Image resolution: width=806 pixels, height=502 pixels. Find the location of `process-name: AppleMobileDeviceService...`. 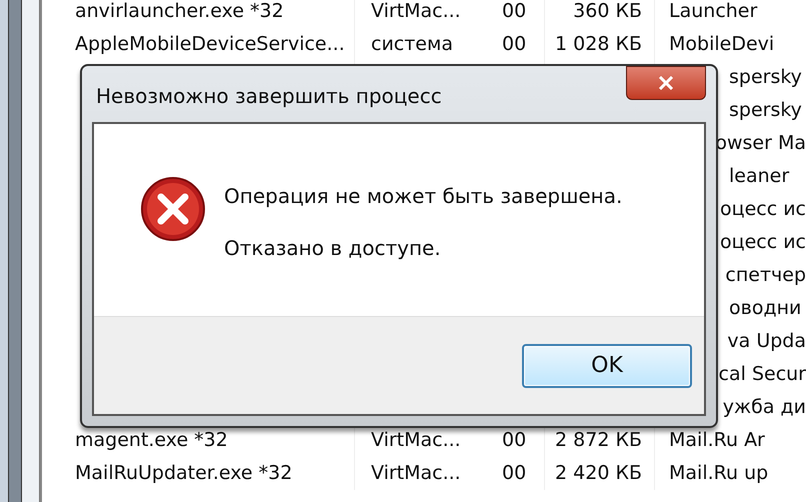

process-name: AppleMobileDeviceService... is located at coordinates (210, 44).